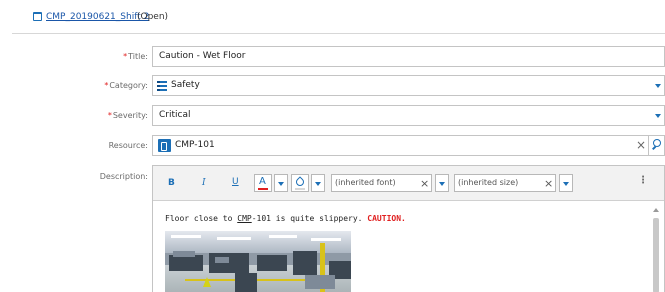 The width and height of the screenshot is (665, 292). What do you see at coordinates (656, 255) in the screenshot?
I see `scroll-thumb` at bounding box center [656, 255].